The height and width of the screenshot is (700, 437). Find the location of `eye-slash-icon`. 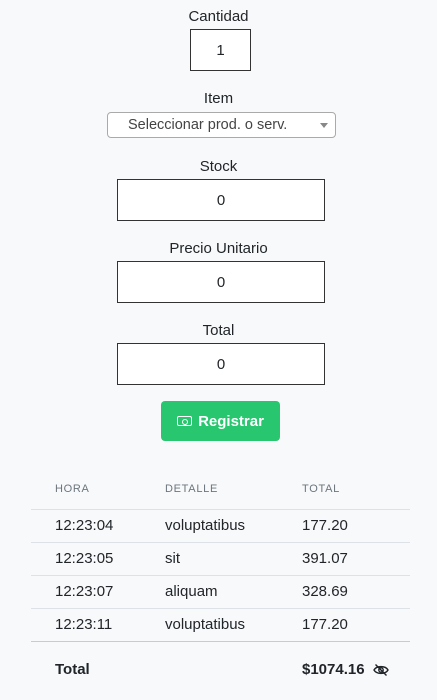

eye-slash-icon is located at coordinates (380, 670).